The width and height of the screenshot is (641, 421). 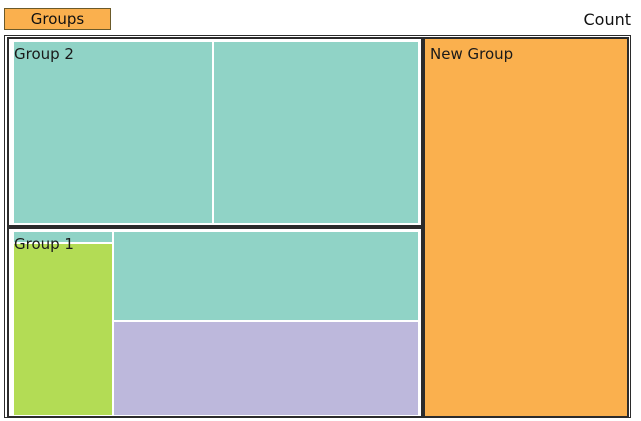 What do you see at coordinates (266, 276) in the screenshot?
I see `group-1-cell-teal` at bounding box center [266, 276].